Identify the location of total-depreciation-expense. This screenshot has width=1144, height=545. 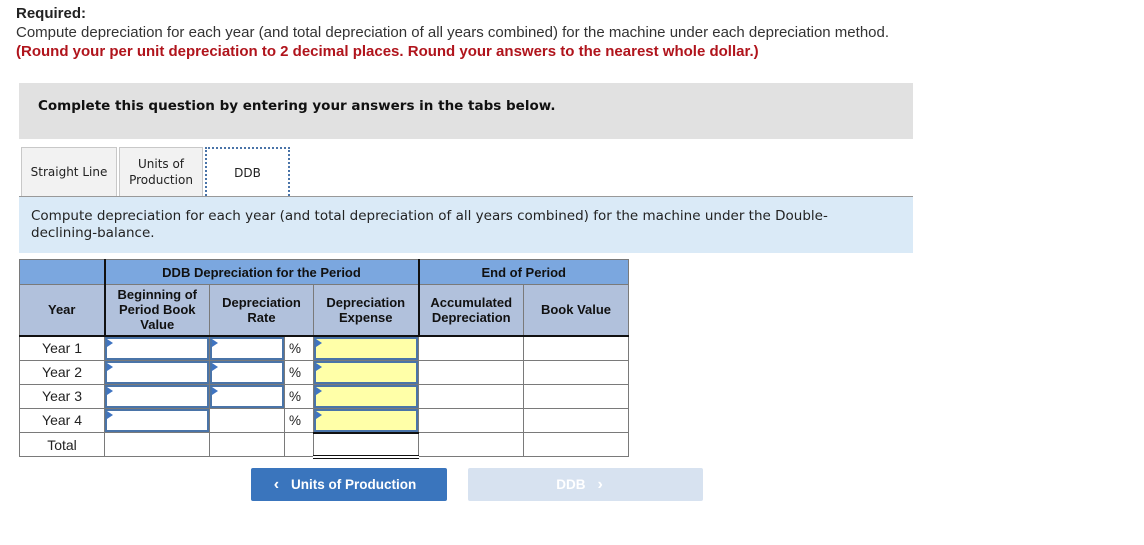
(366, 445).